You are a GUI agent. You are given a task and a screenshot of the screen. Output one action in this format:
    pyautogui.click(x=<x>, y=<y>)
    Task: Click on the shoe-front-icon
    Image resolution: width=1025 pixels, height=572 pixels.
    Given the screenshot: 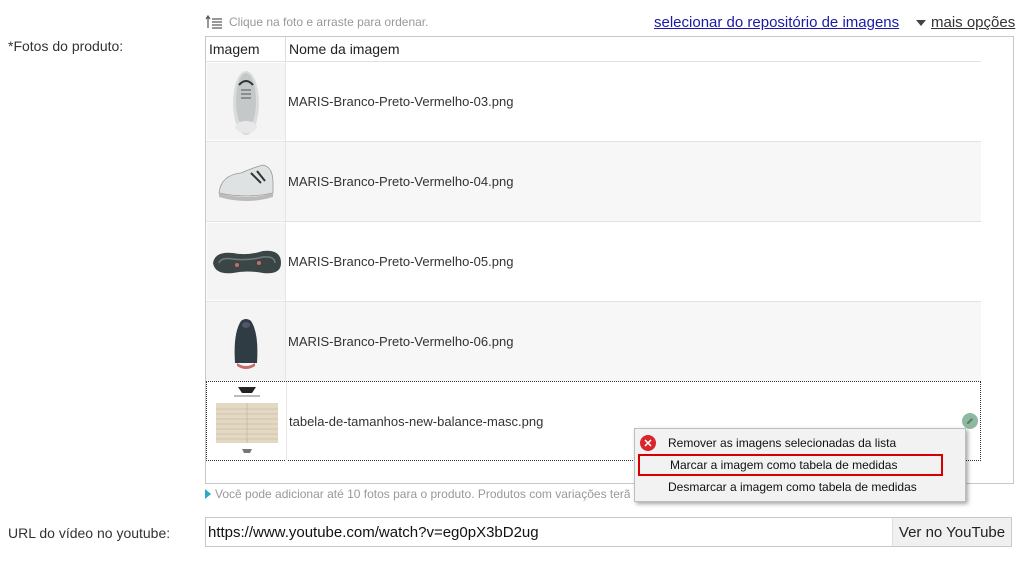 What is the action you would take?
    pyautogui.click(x=246, y=101)
    